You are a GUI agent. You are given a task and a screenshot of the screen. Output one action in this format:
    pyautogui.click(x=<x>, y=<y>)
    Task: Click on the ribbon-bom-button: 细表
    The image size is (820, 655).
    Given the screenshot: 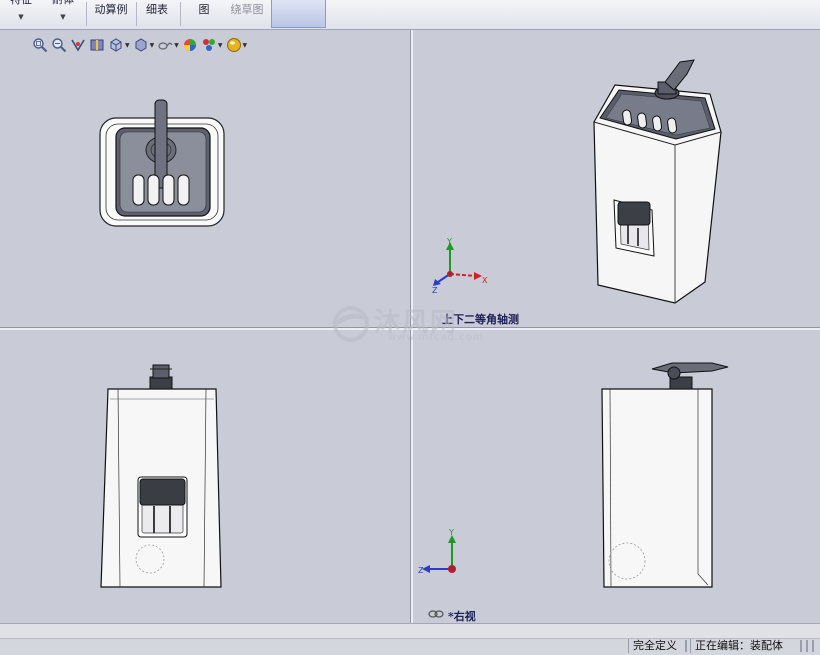 What is the action you would take?
    pyautogui.click(x=157, y=13)
    